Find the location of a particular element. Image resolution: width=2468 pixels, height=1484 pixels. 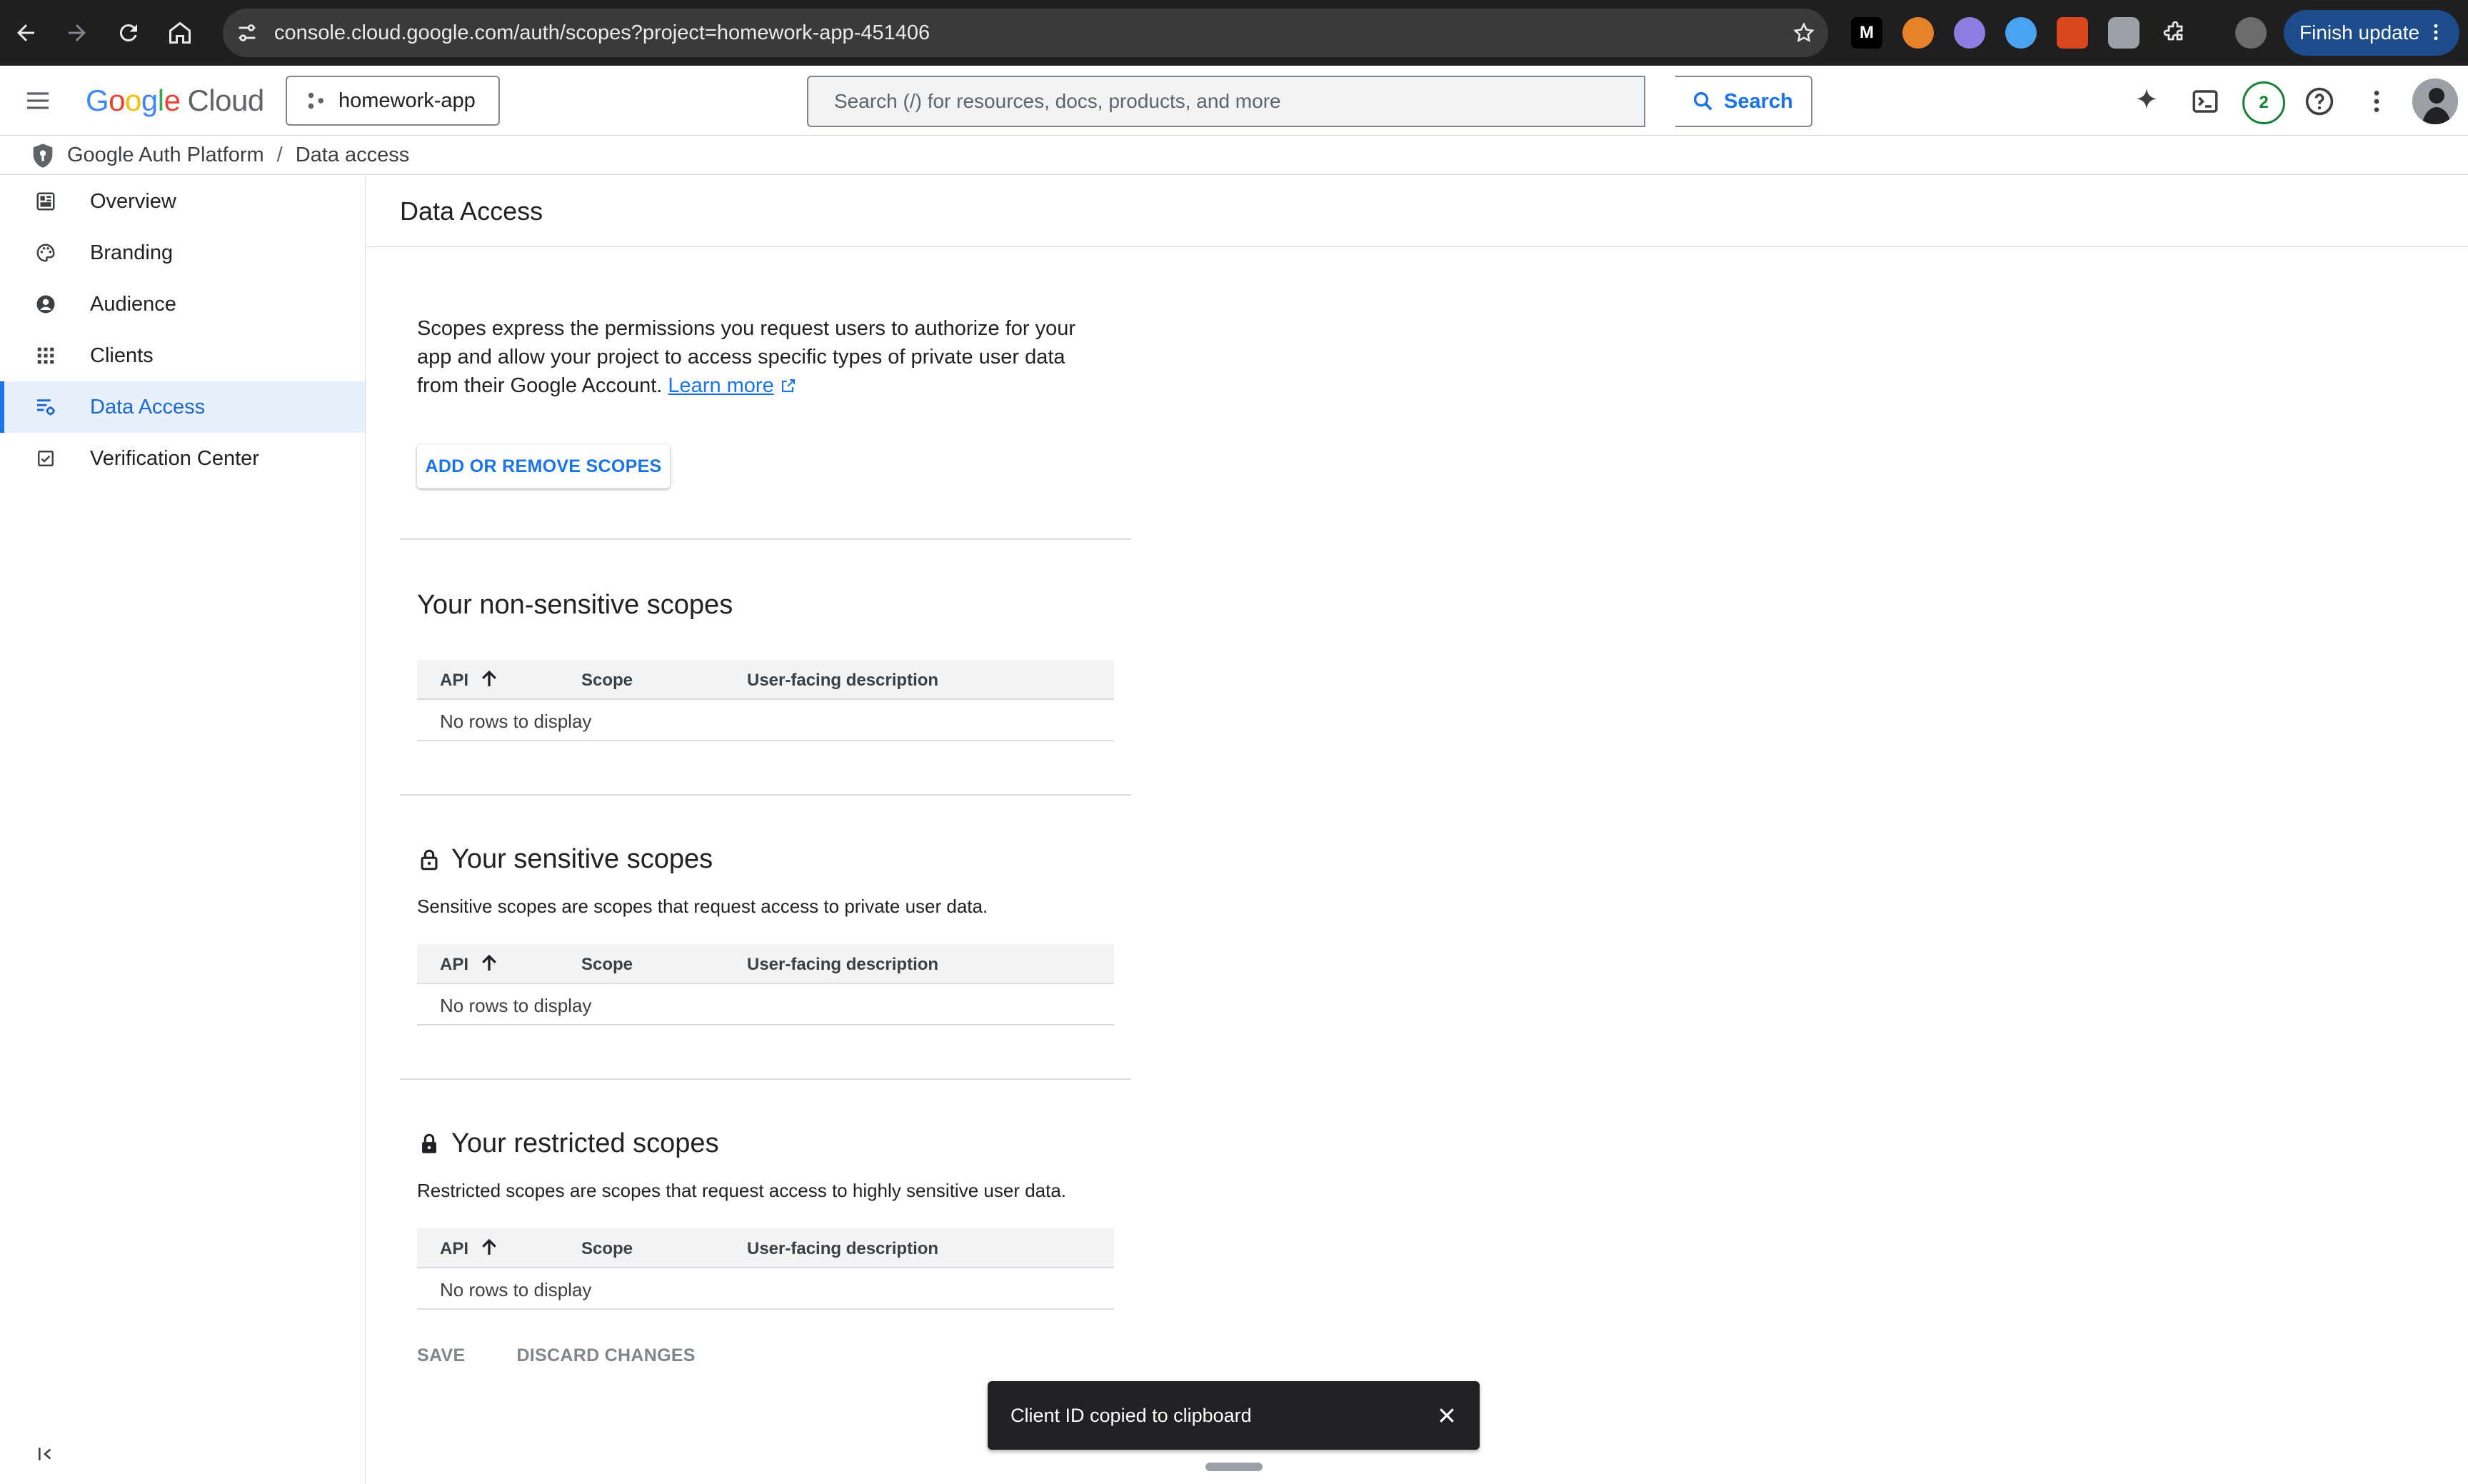

restricted-scopes-title: Your restricted scopes is located at coordinates (585, 1143).